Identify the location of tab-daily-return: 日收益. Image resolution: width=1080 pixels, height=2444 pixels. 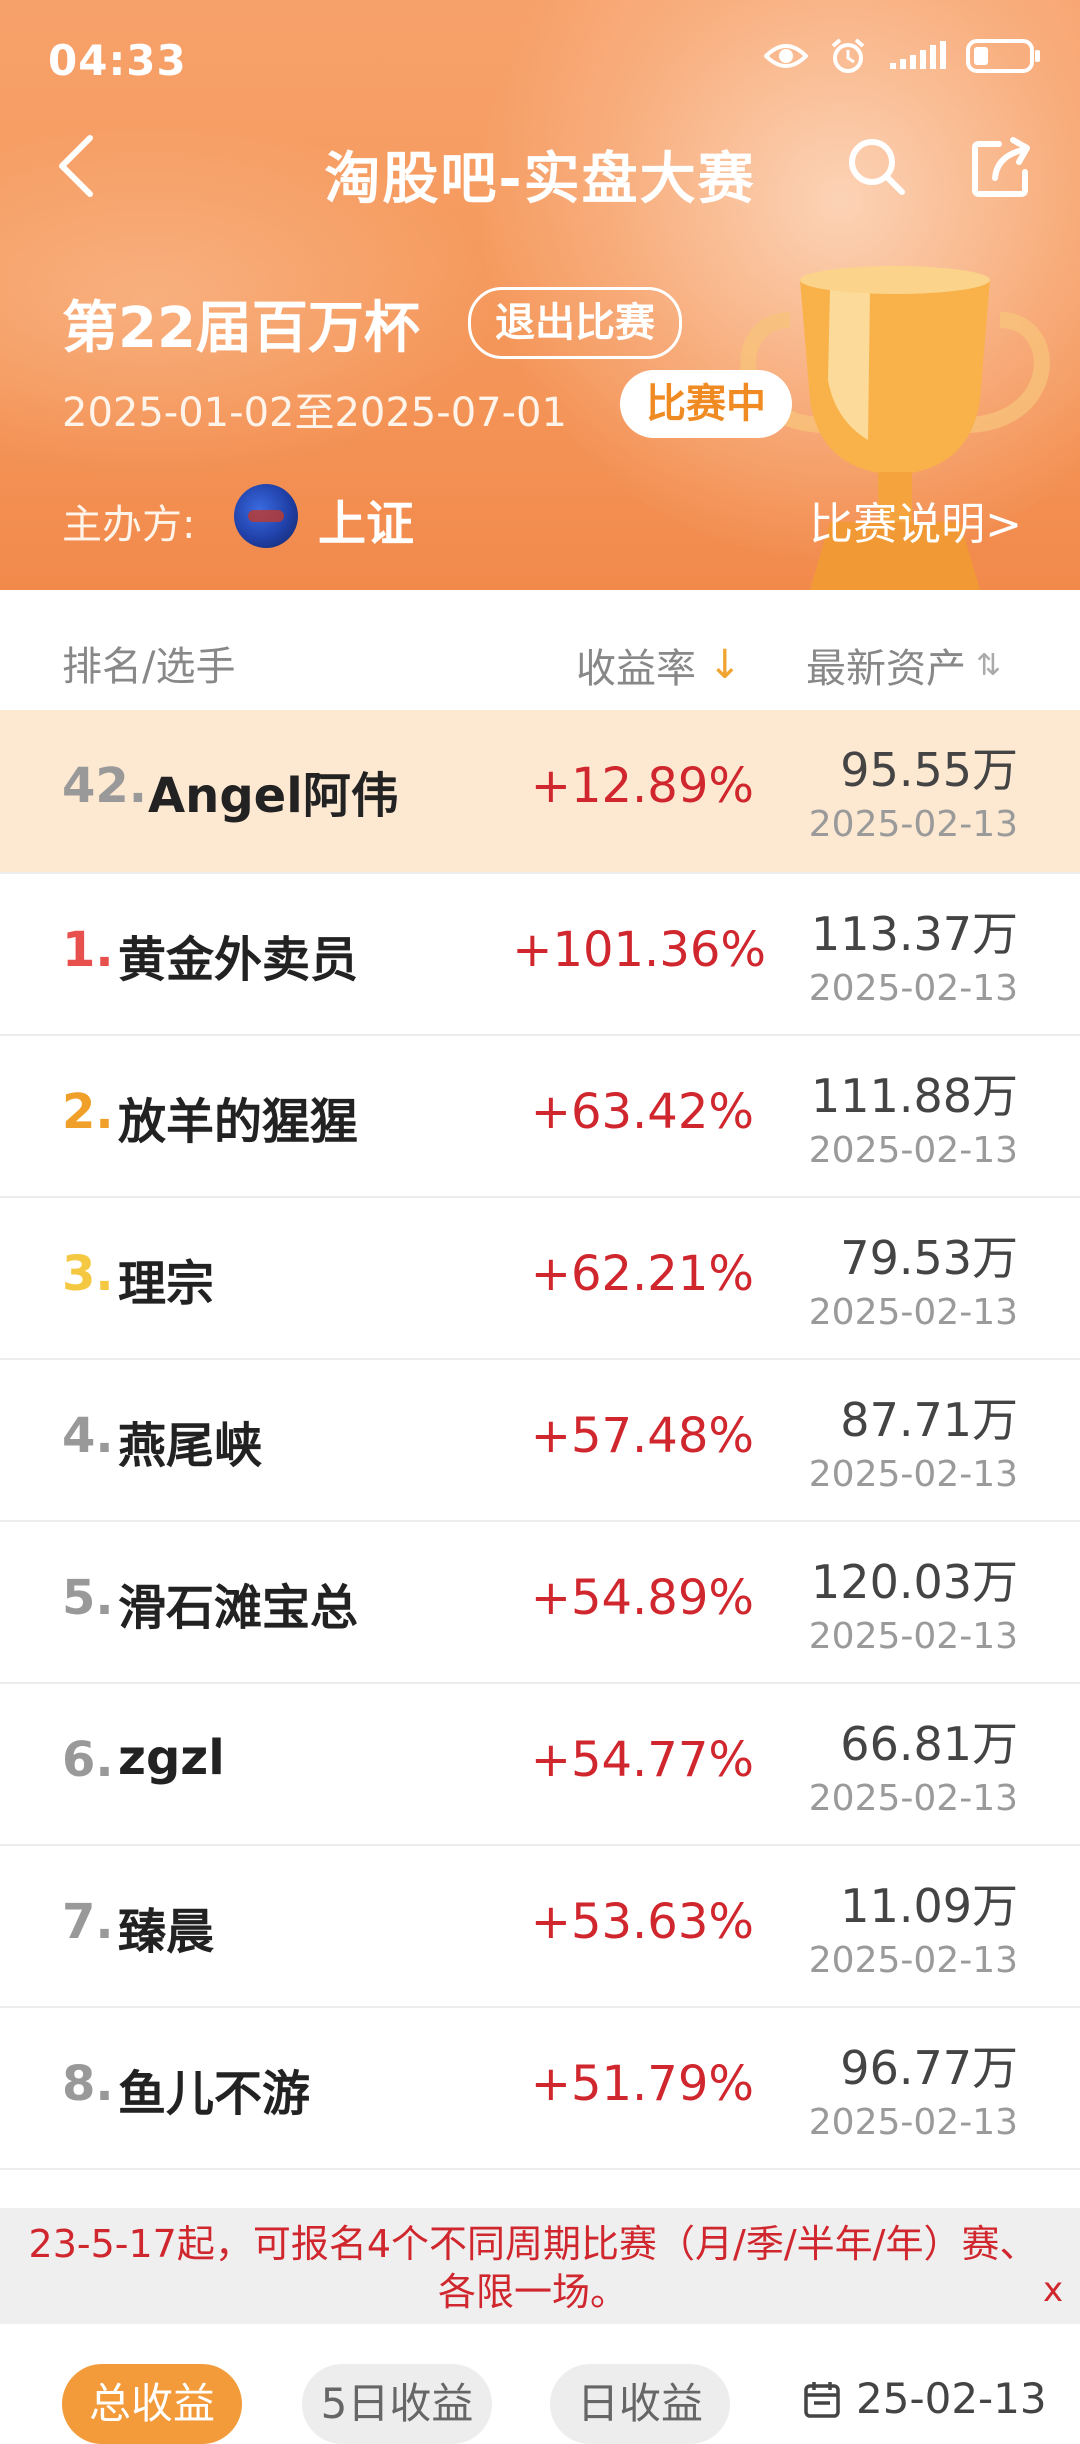
(640, 2404).